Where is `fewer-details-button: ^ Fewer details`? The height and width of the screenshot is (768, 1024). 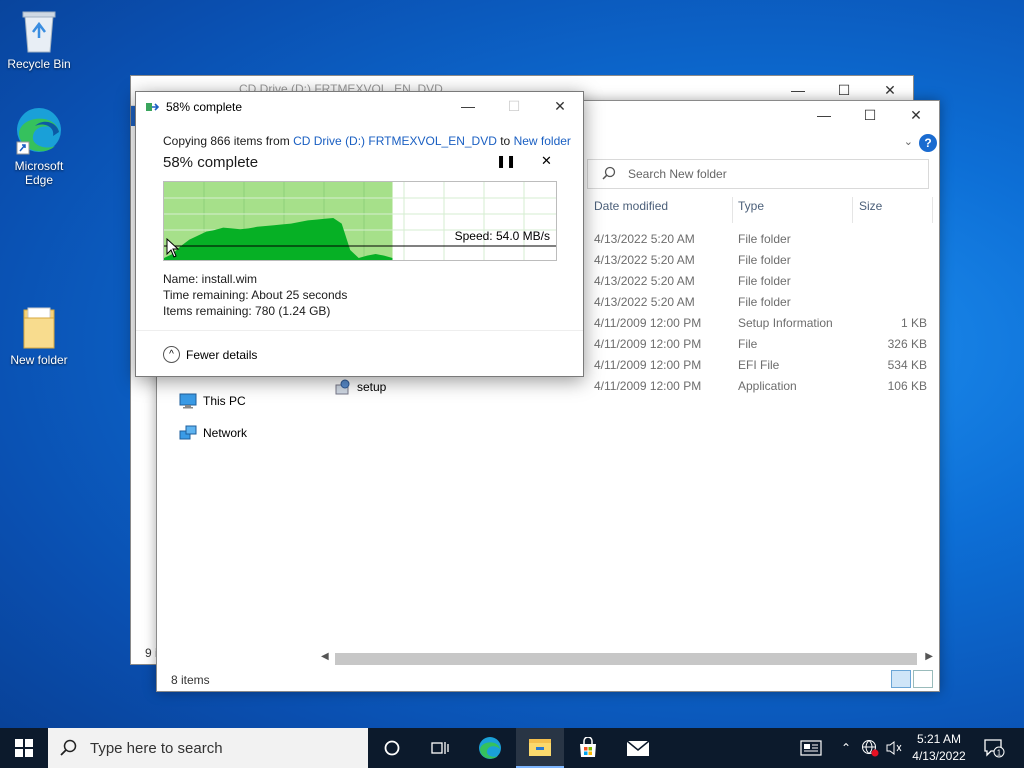
fewer-details-button: ^ Fewer details is located at coordinates (210, 354).